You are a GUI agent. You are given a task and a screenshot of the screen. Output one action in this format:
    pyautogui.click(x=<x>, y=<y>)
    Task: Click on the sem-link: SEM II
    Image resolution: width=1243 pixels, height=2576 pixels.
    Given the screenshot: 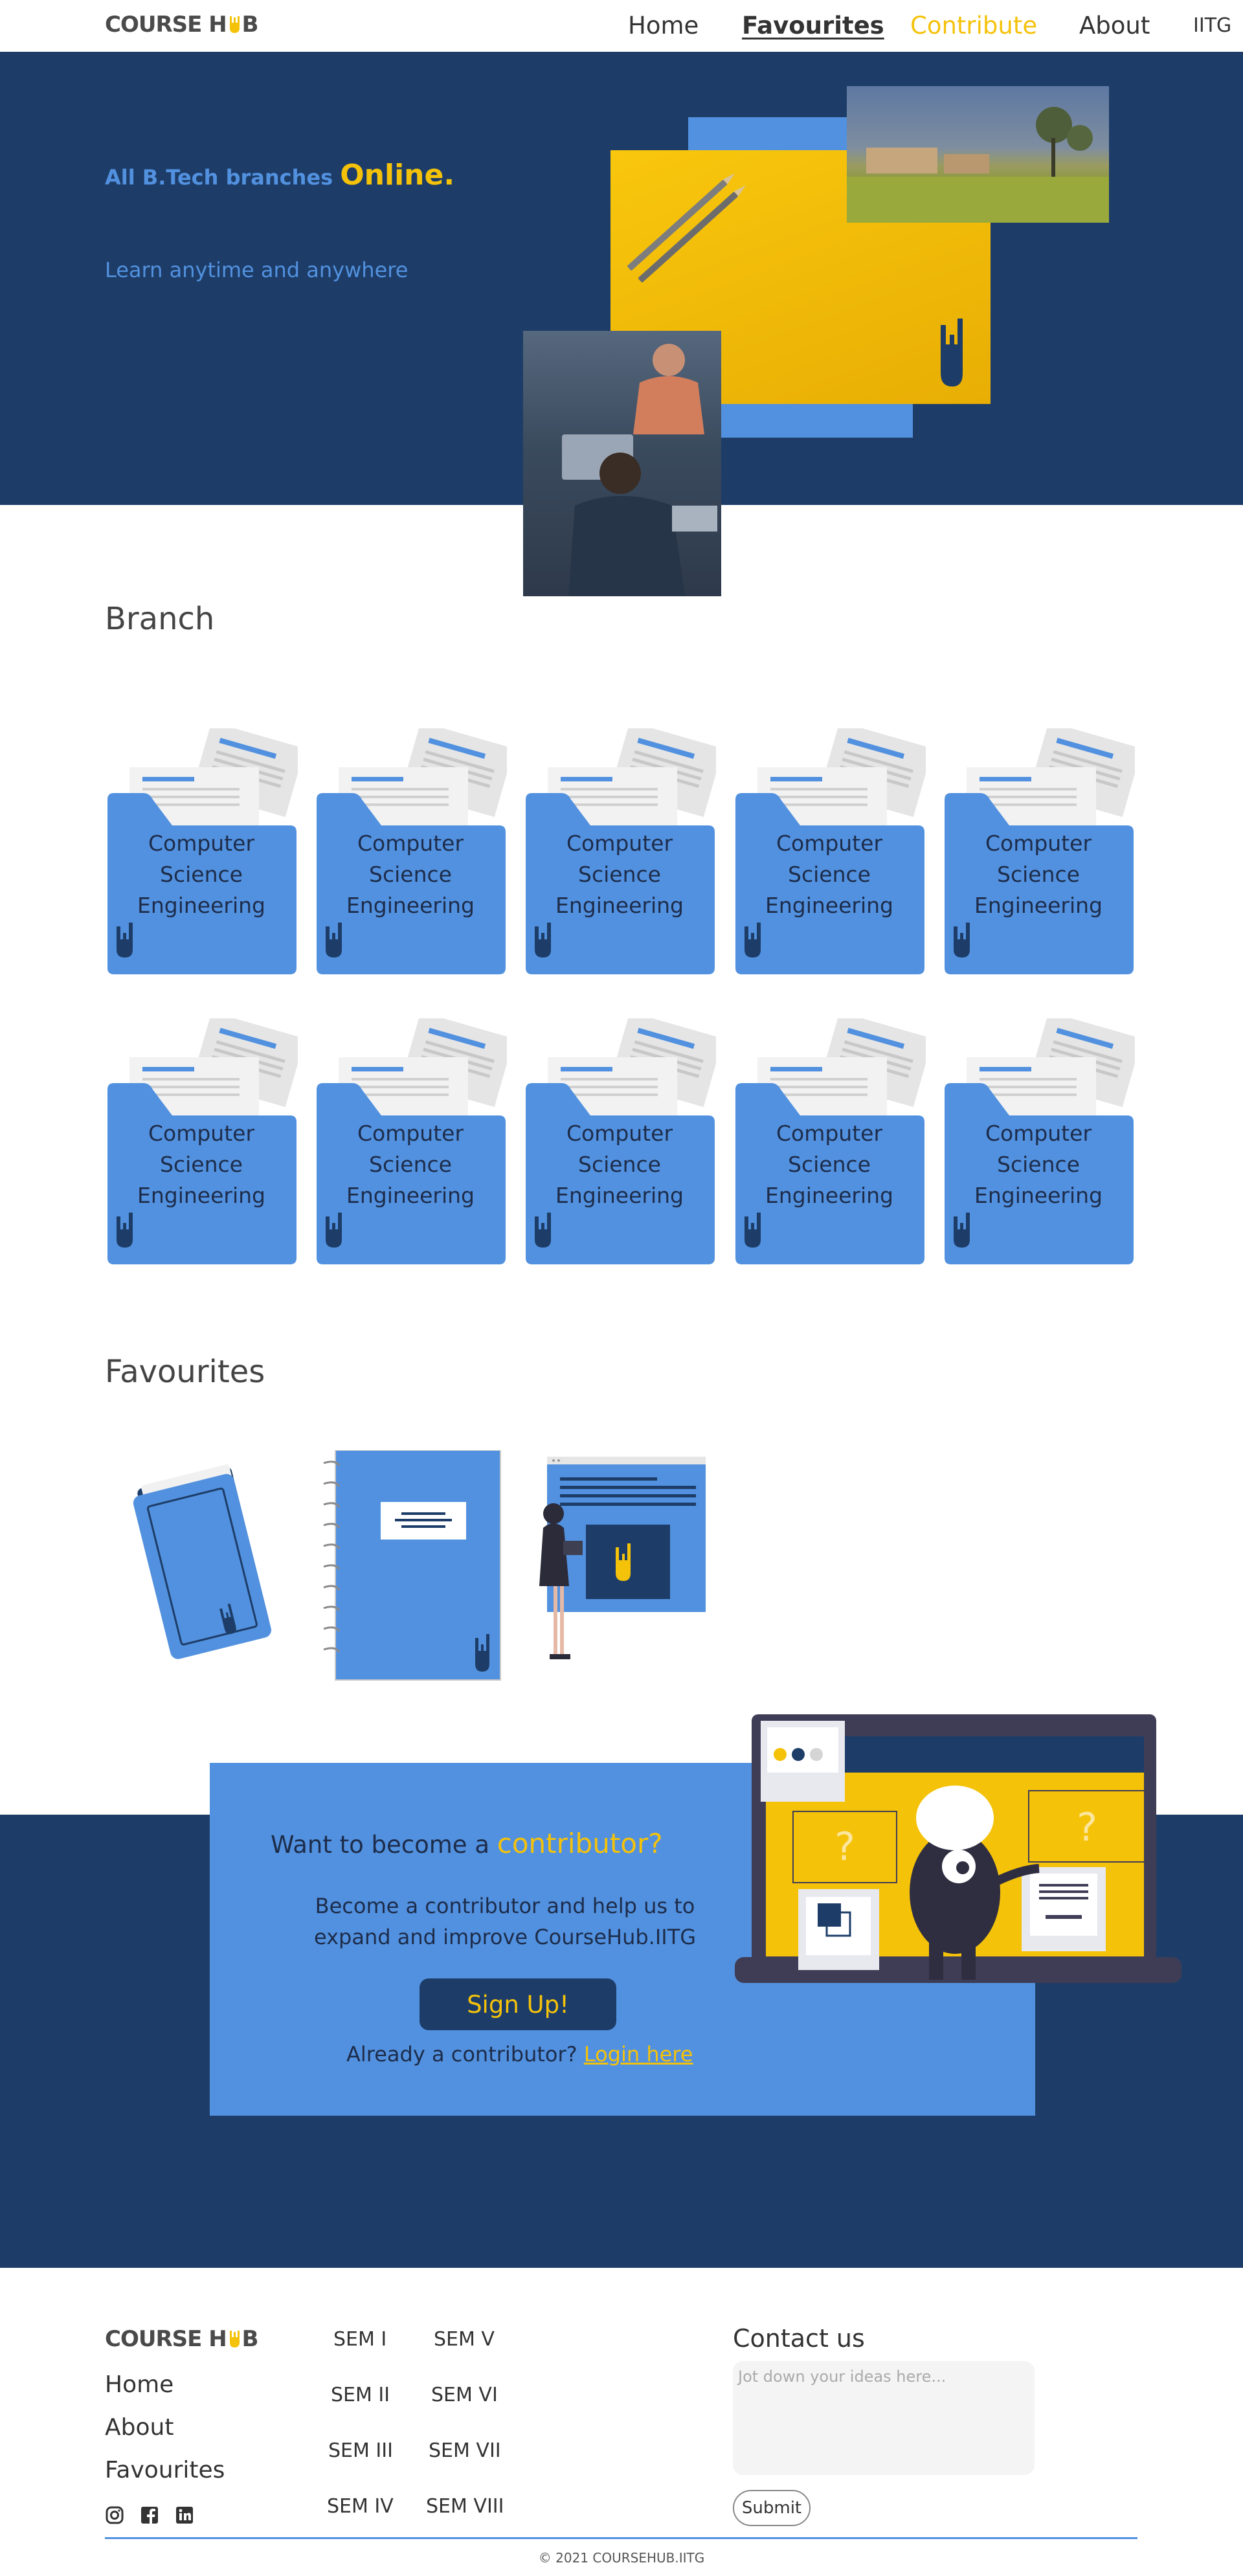 What is the action you would take?
    pyautogui.click(x=360, y=2395)
    